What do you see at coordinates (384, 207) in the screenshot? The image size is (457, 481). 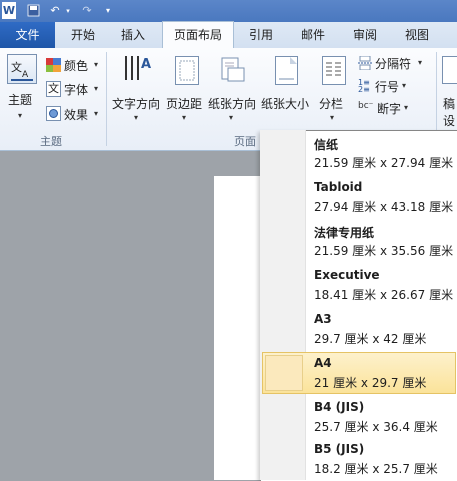 I see `paper-dimensions: 27.94 厘米 x 43.18 厘米` at bounding box center [384, 207].